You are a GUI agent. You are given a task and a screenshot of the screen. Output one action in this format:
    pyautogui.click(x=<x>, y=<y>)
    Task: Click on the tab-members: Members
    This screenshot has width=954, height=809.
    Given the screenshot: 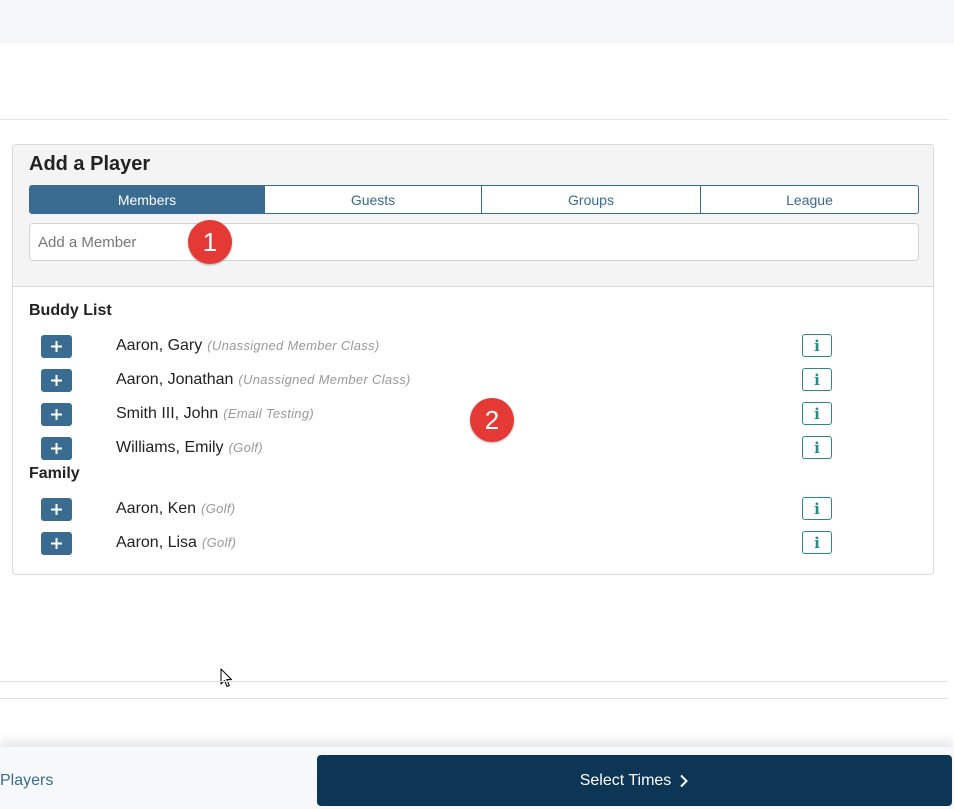 What is the action you would take?
    pyautogui.click(x=147, y=199)
    